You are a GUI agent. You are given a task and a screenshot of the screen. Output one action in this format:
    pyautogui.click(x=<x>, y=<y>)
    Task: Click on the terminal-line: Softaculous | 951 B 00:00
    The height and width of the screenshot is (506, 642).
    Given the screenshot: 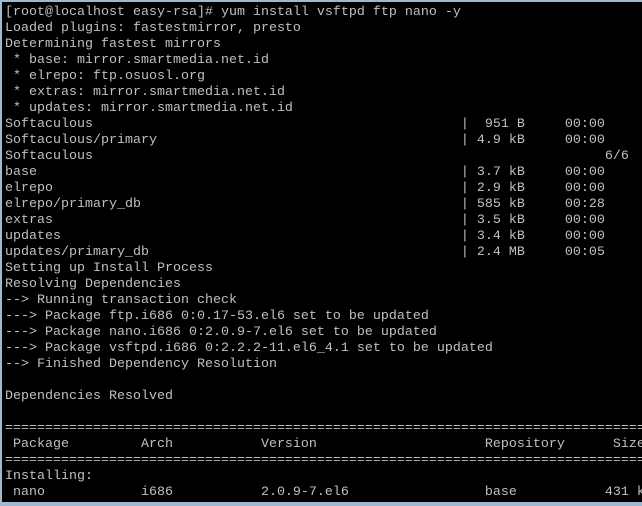 What is the action you would take?
    pyautogui.click(x=305, y=124)
    